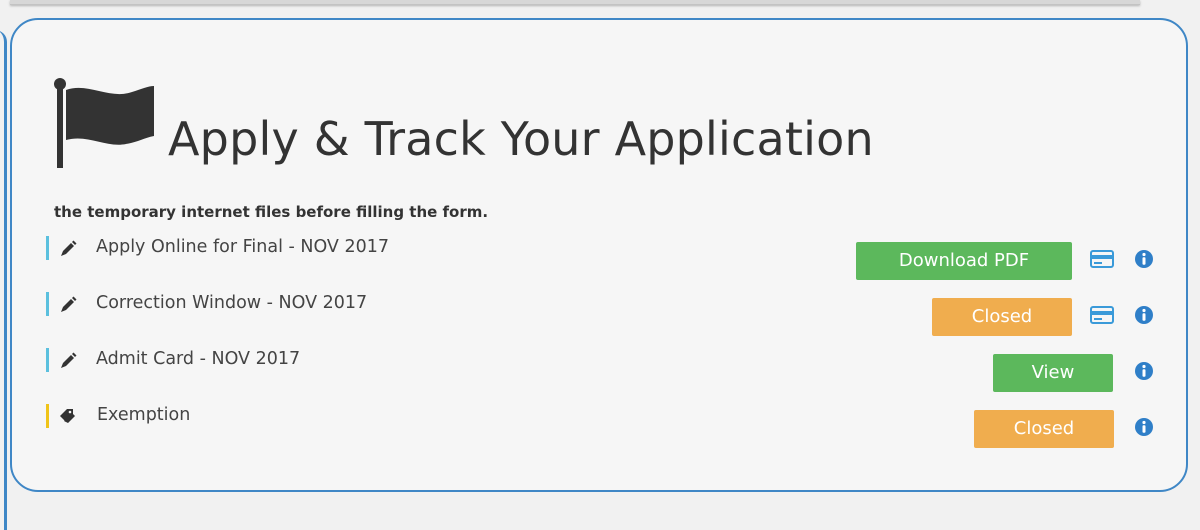 The image size is (1200, 530). What do you see at coordinates (1002, 317) in the screenshot?
I see `correction-closed-button: Closed` at bounding box center [1002, 317].